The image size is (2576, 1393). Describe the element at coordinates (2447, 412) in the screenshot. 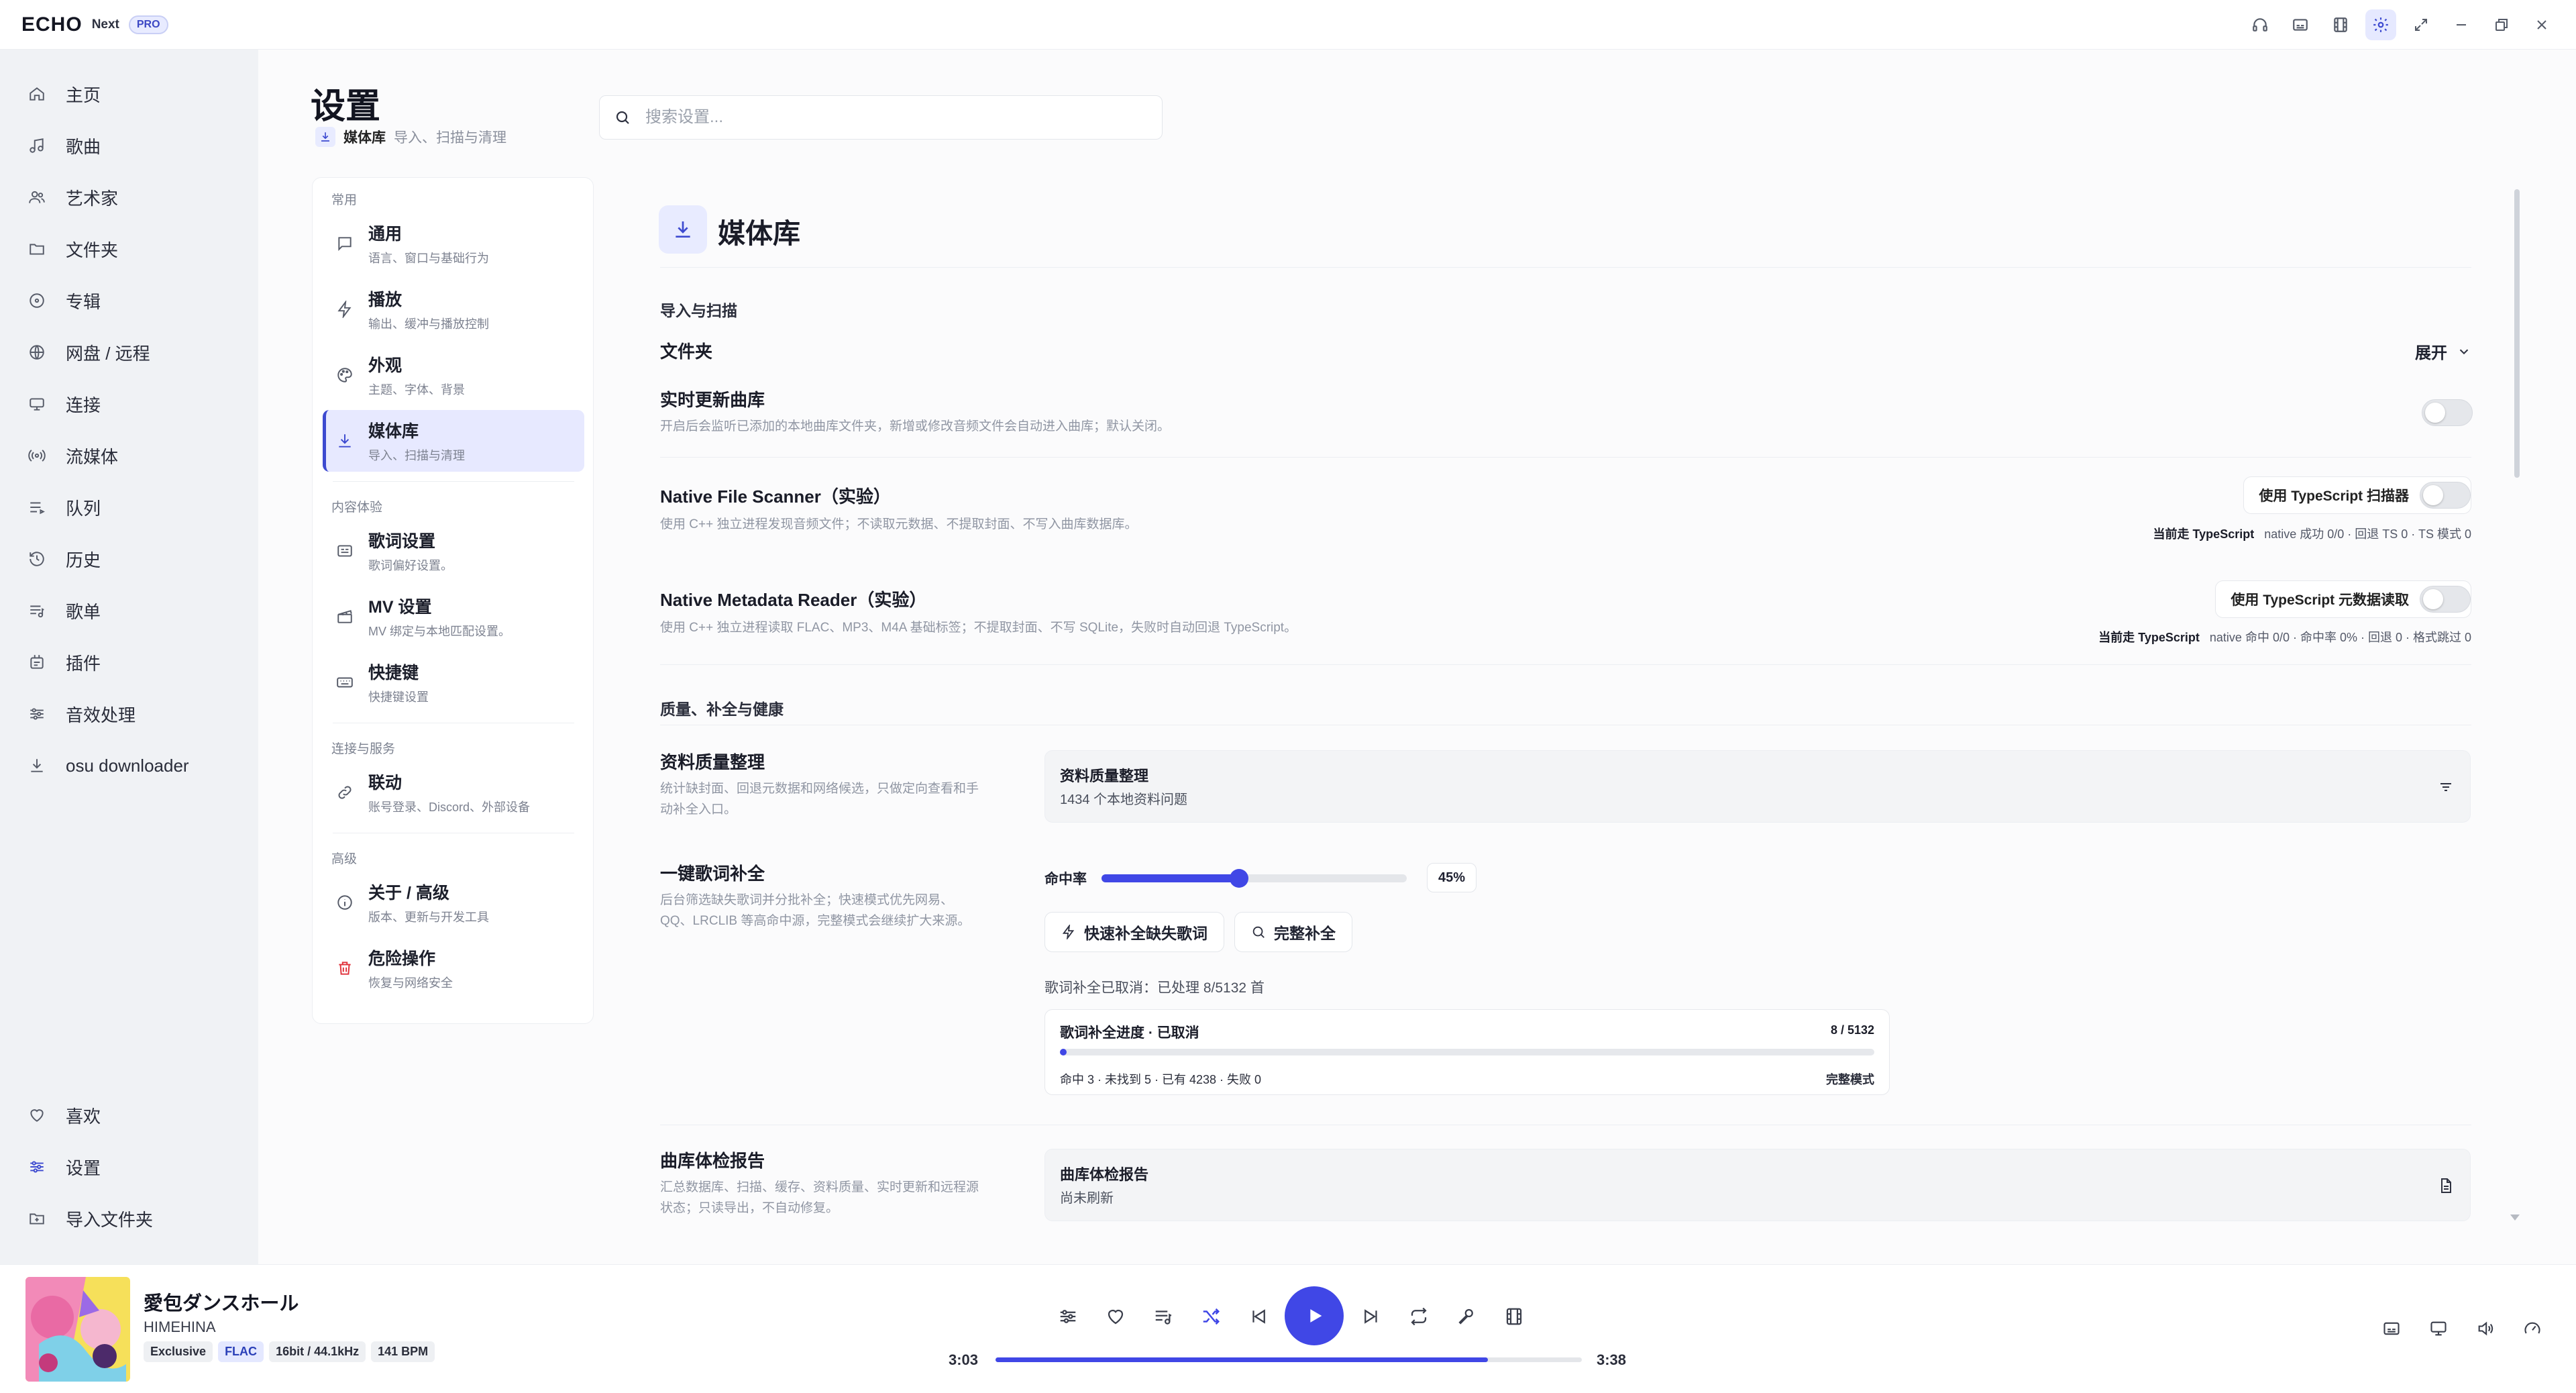

I see `realtime-update-toggle` at that location.